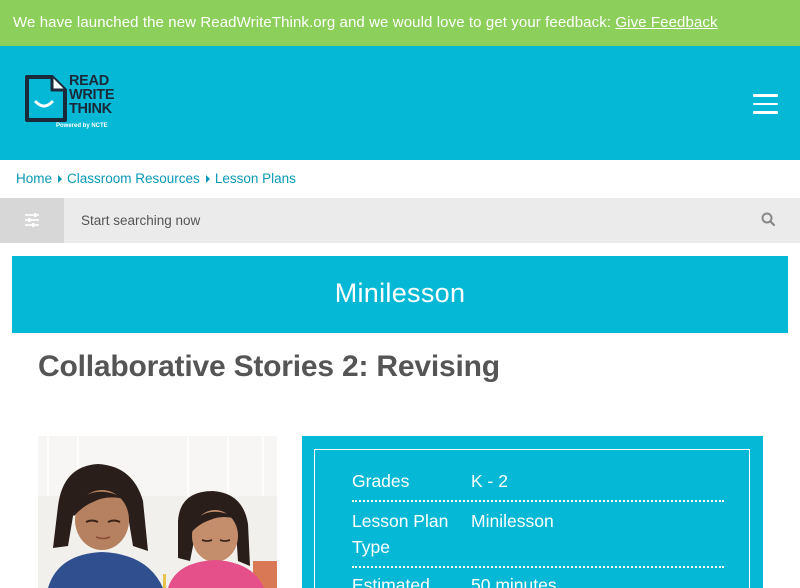  Describe the element at coordinates (82, 126) in the screenshot. I see `logo-powered-by: Powered by NCTE` at that location.